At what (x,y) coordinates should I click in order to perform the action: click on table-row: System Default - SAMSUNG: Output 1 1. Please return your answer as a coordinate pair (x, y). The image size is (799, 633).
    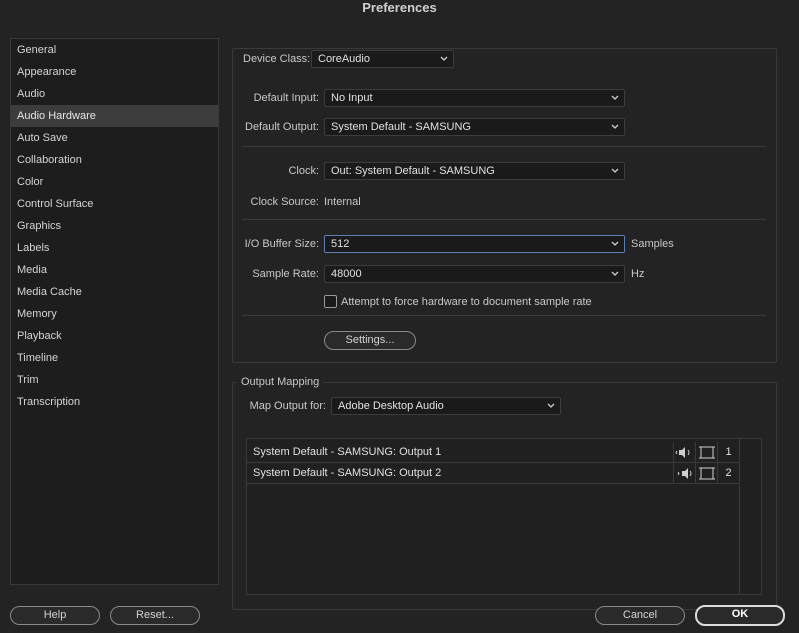
    Looking at the image, I should click on (493, 452).